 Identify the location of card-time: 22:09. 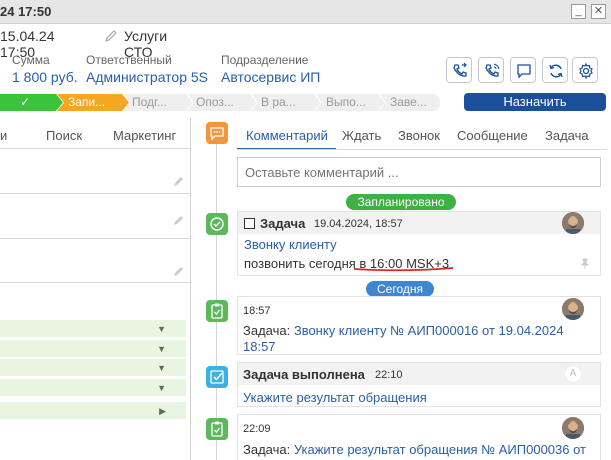
(257, 429).